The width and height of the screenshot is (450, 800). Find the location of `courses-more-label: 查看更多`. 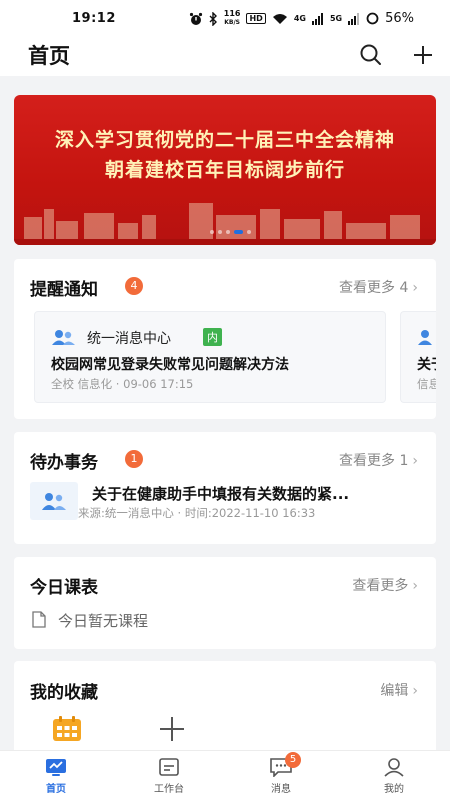

courses-more-label: 查看更多 is located at coordinates (380, 586).